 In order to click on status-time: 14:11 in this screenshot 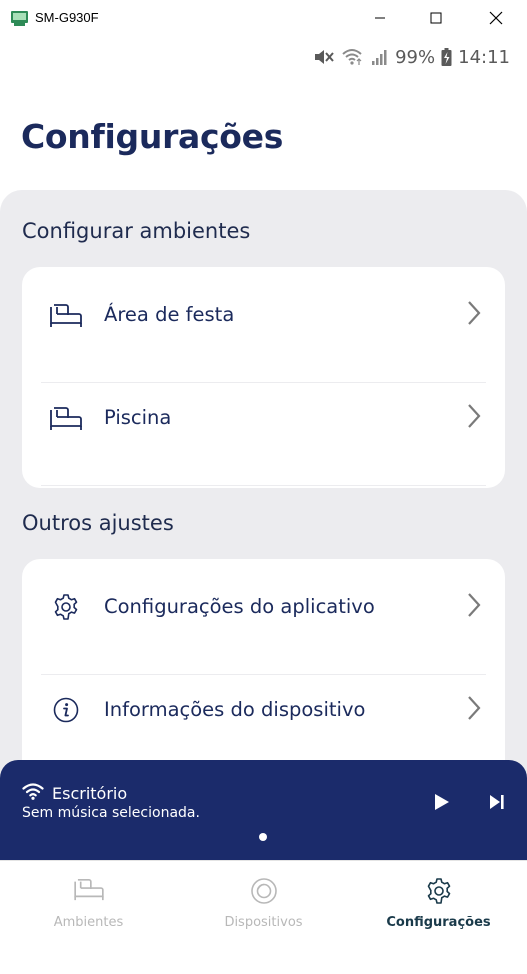, I will do `click(484, 57)`.